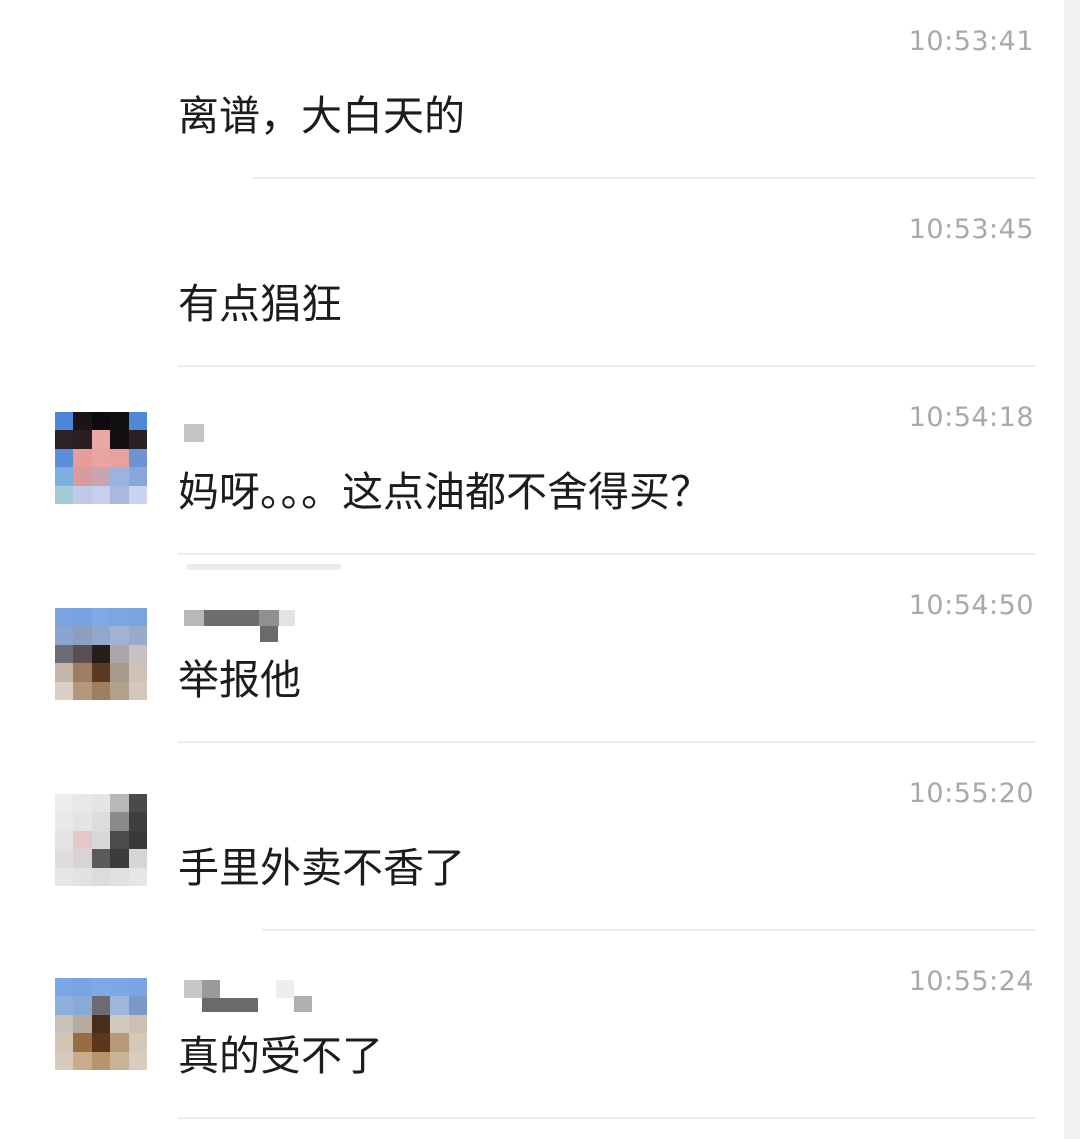  Describe the element at coordinates (239, 680) in the screenshot. I see `message-text: 举报他` at that location.